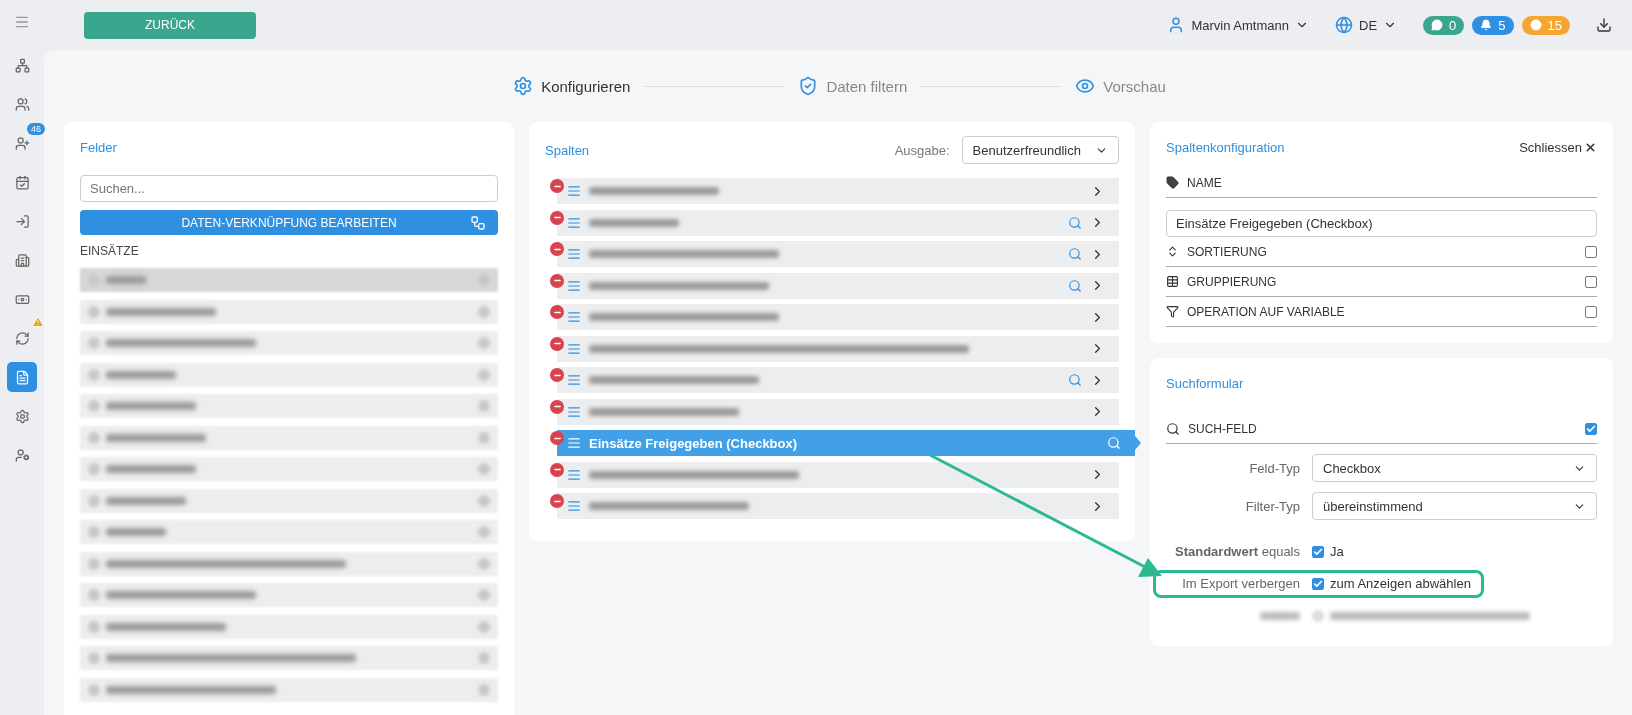 The width and height of the screenshot is (1632, 715). Describe the element at coordinates (110, 251) in the screenshot. I see `group-heading: EINSÄTZE` at that location.